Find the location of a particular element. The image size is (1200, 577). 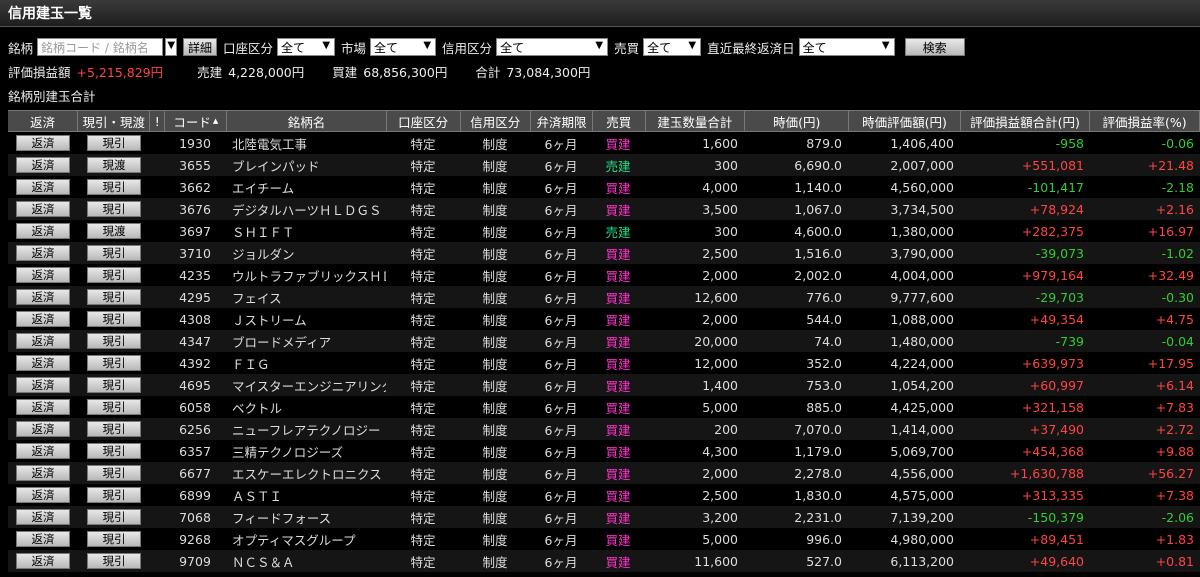

market-select: 全て ▼ is located at coordinates (403, 47).